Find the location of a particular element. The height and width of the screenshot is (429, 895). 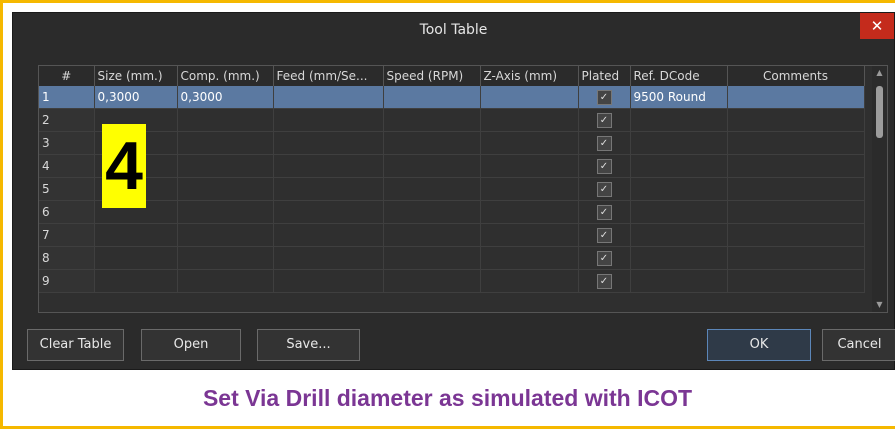

comp-cell: 0,3000 is located at coordinates (225, 97).